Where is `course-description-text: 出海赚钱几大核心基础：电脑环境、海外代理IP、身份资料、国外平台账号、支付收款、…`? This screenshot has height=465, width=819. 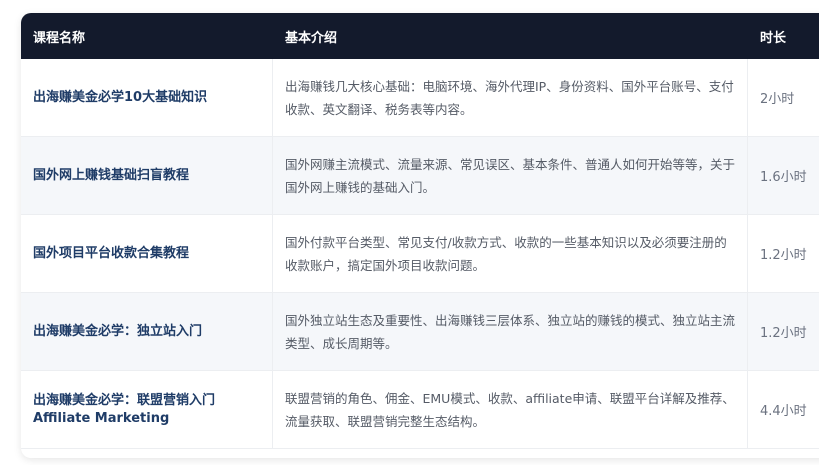 course-description-text: 出海赚钱几大核心基础：电脑环境、海外代理IP、身份资料、国外平台账号、支付收款、… is located at coordinates (509, 97).